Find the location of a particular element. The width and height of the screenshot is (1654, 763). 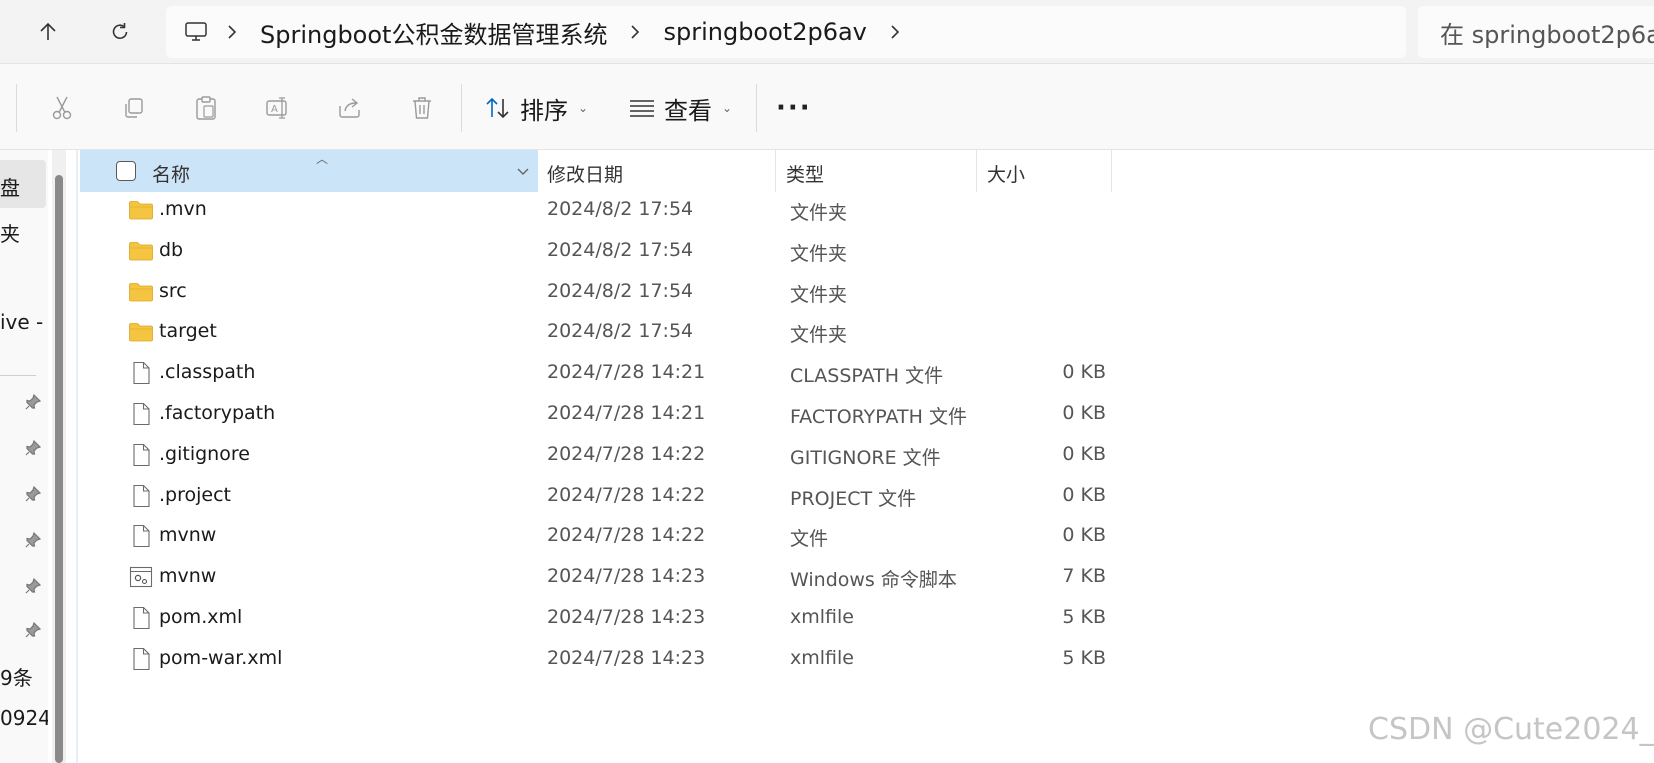

nav-item-label: ive - I is located at coordinates (24, 322).